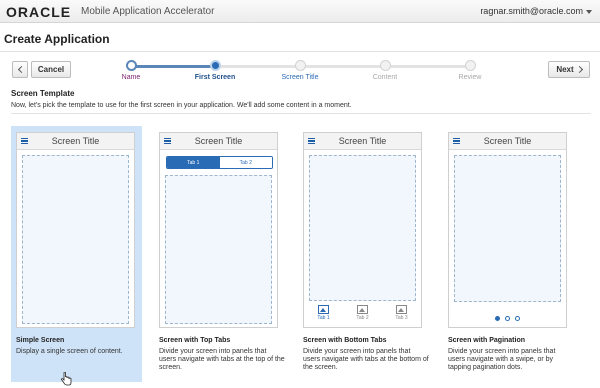 The image size is (600, 388). I want to click on train-step-content: Content, so click(385, 77).